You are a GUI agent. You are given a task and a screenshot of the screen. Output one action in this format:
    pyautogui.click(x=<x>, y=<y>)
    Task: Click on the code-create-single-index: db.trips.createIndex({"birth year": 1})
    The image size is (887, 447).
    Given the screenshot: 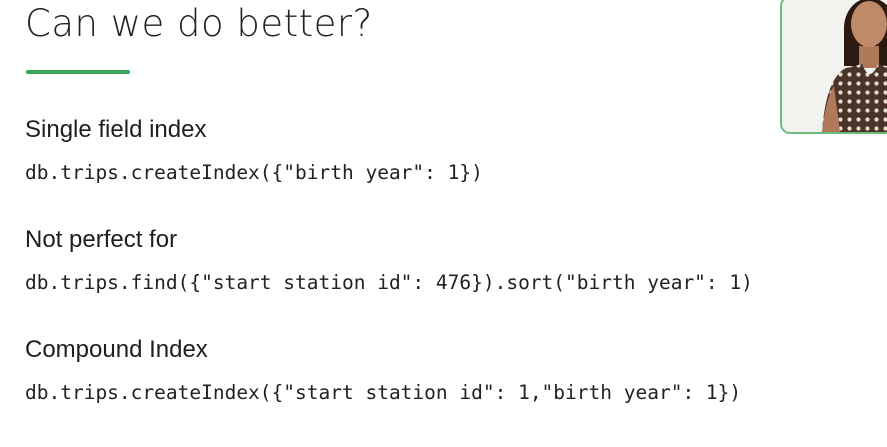 What is the action you would take?
    pyautogui.click(x=254, y=172)
    